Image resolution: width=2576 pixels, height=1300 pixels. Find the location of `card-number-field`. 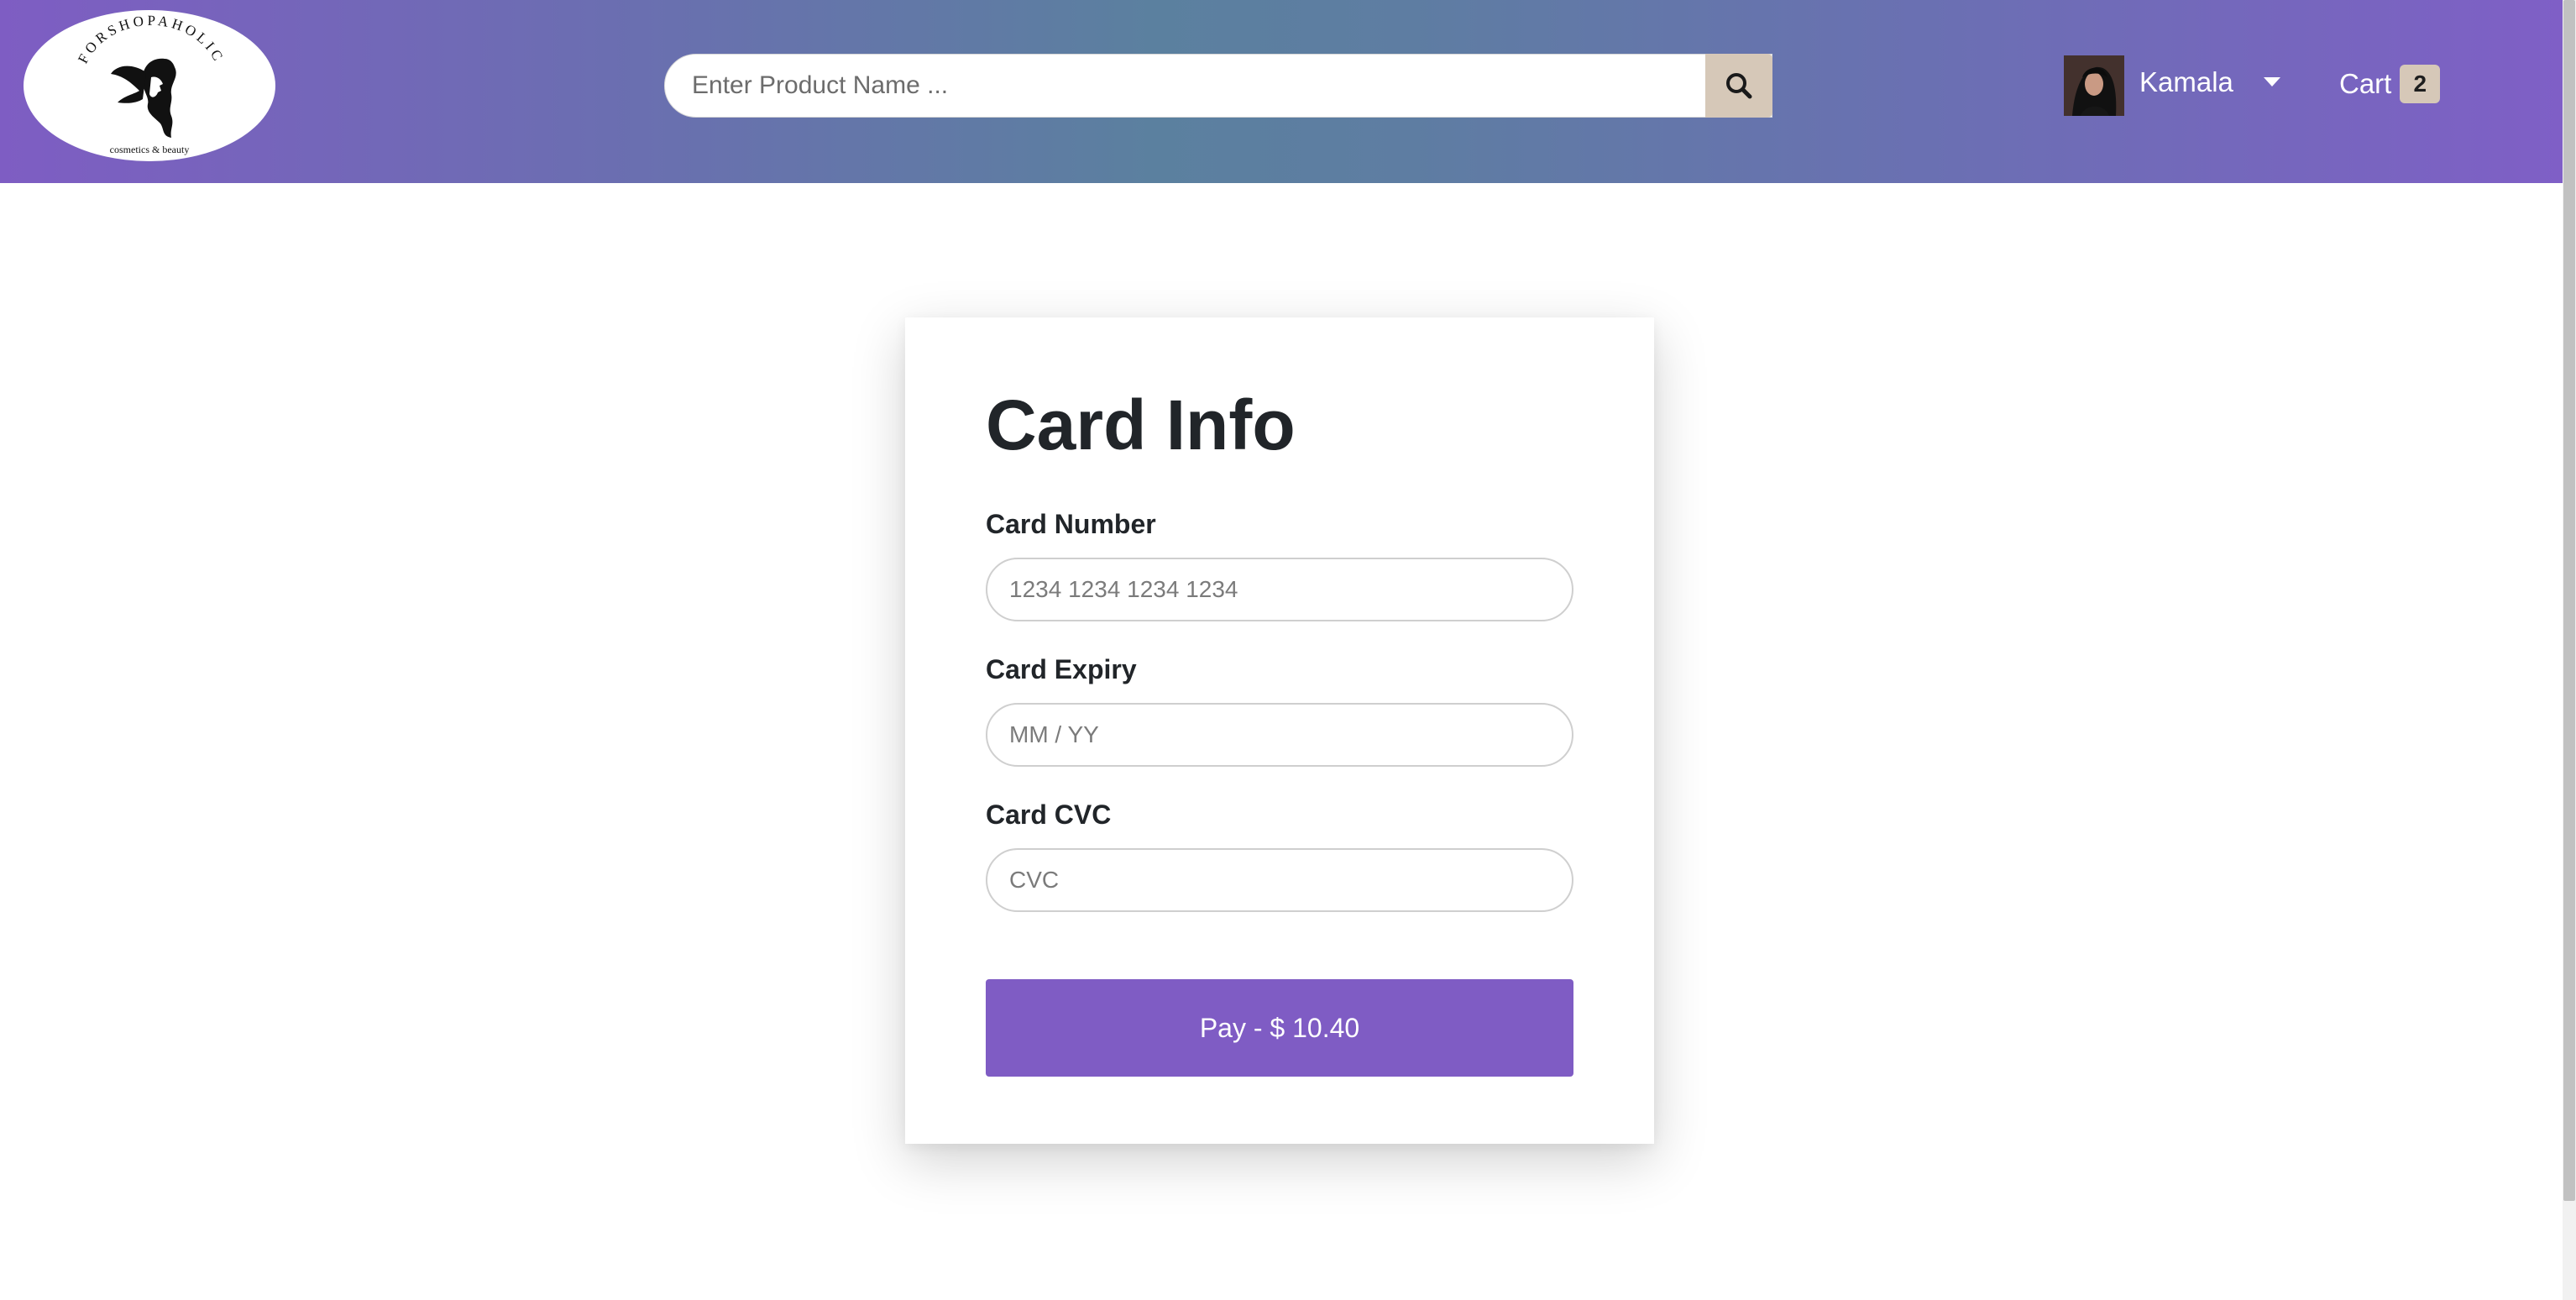

card-number-field is located at coordinates (1279, 589).